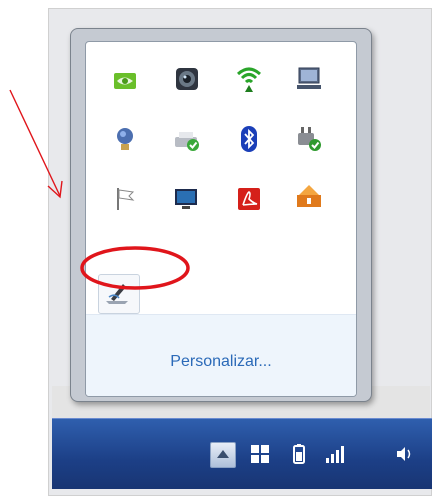 Image resolution: width=432 pixels, height=500 pixels. What do you see at coordinates (242, 453) in the screenshot?
I see `taskbar` at bounding box center [242, 453].